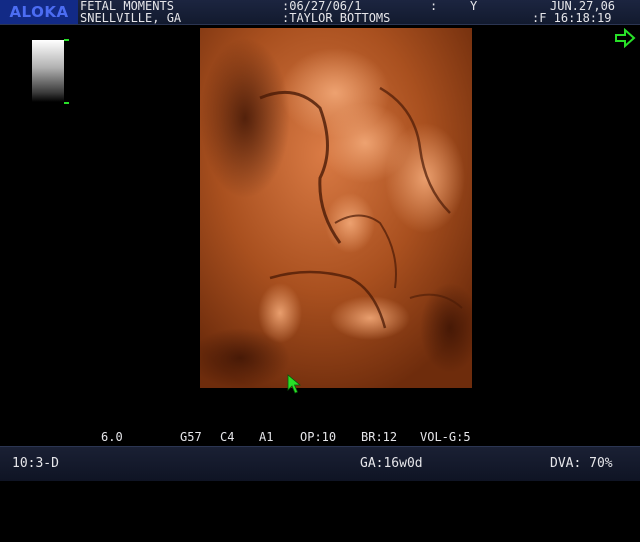 This screenshot has height=542, width=640. I want to click on imaging-parameters: 6.0 G57 C4 A1 OP:10 BR:12 VOL-G:5, so click(320, 437).